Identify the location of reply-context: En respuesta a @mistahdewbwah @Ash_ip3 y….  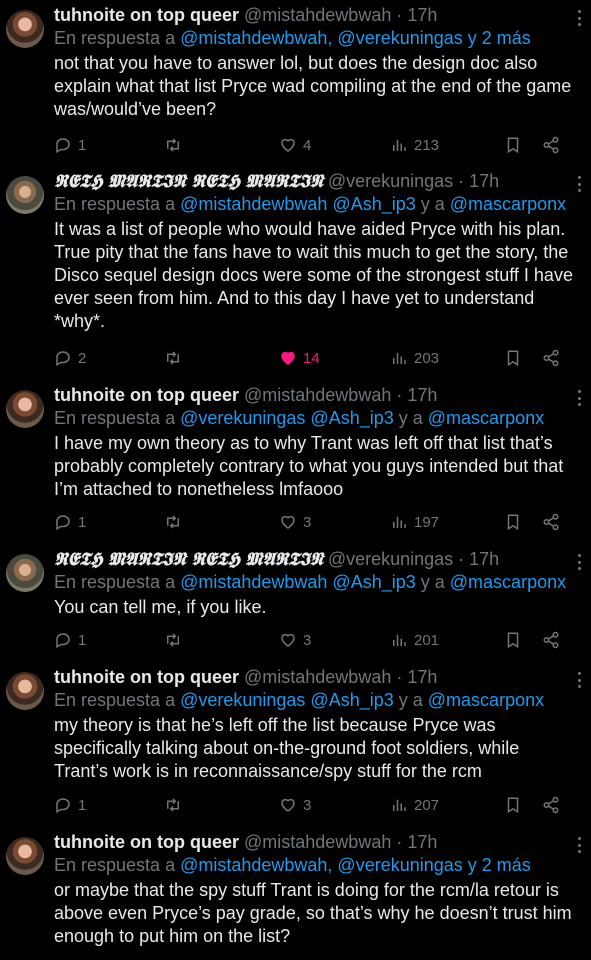
(310, 582).